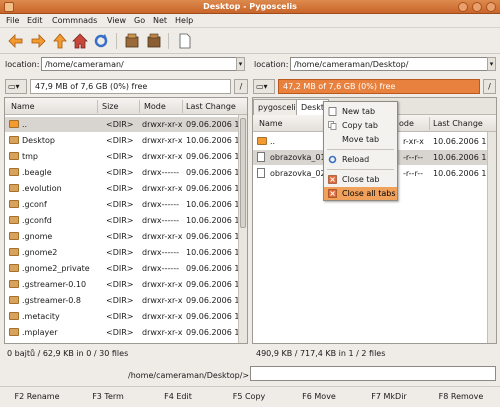 The image size is (500, 407). Describe the element at coordinates (35, 20) in the screenshot. I see `menu-edit: Edit` at that location.